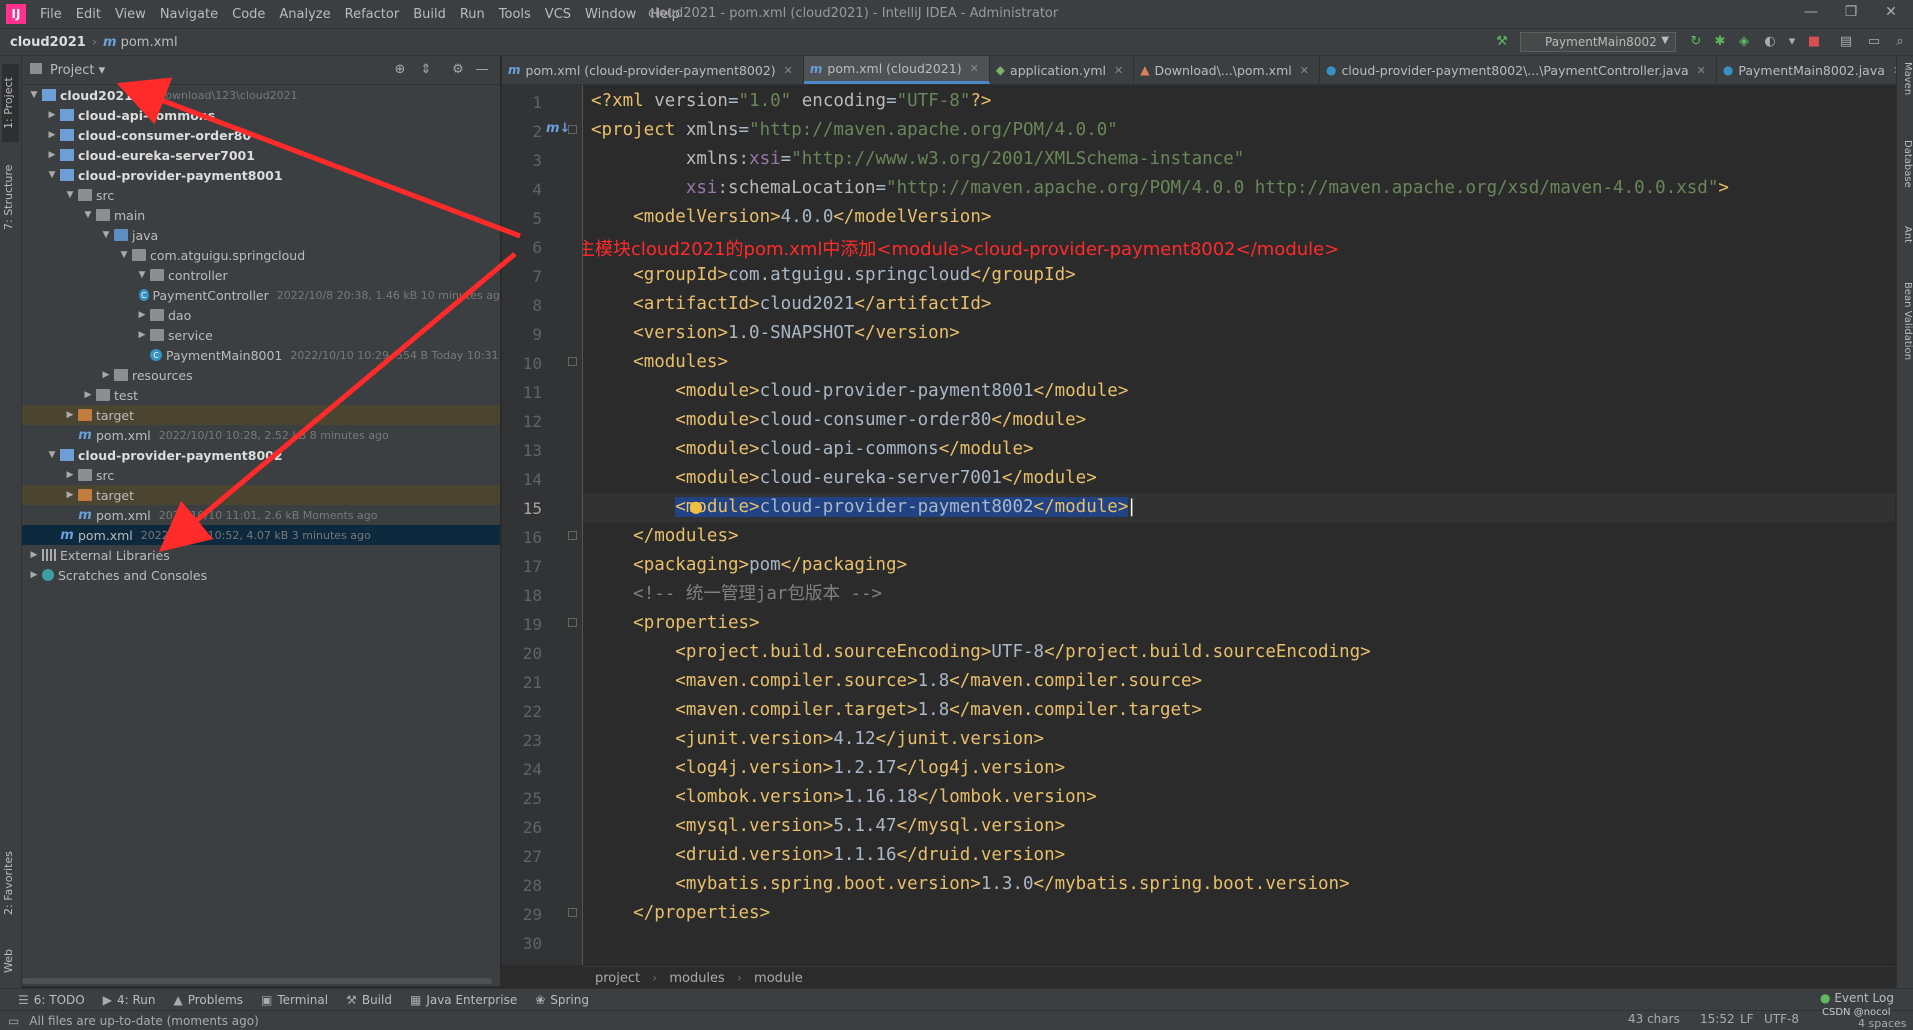  Describe the element at coordinates (261, 335) in the screenshot. I see `tree-node: ▶ service` at that location.